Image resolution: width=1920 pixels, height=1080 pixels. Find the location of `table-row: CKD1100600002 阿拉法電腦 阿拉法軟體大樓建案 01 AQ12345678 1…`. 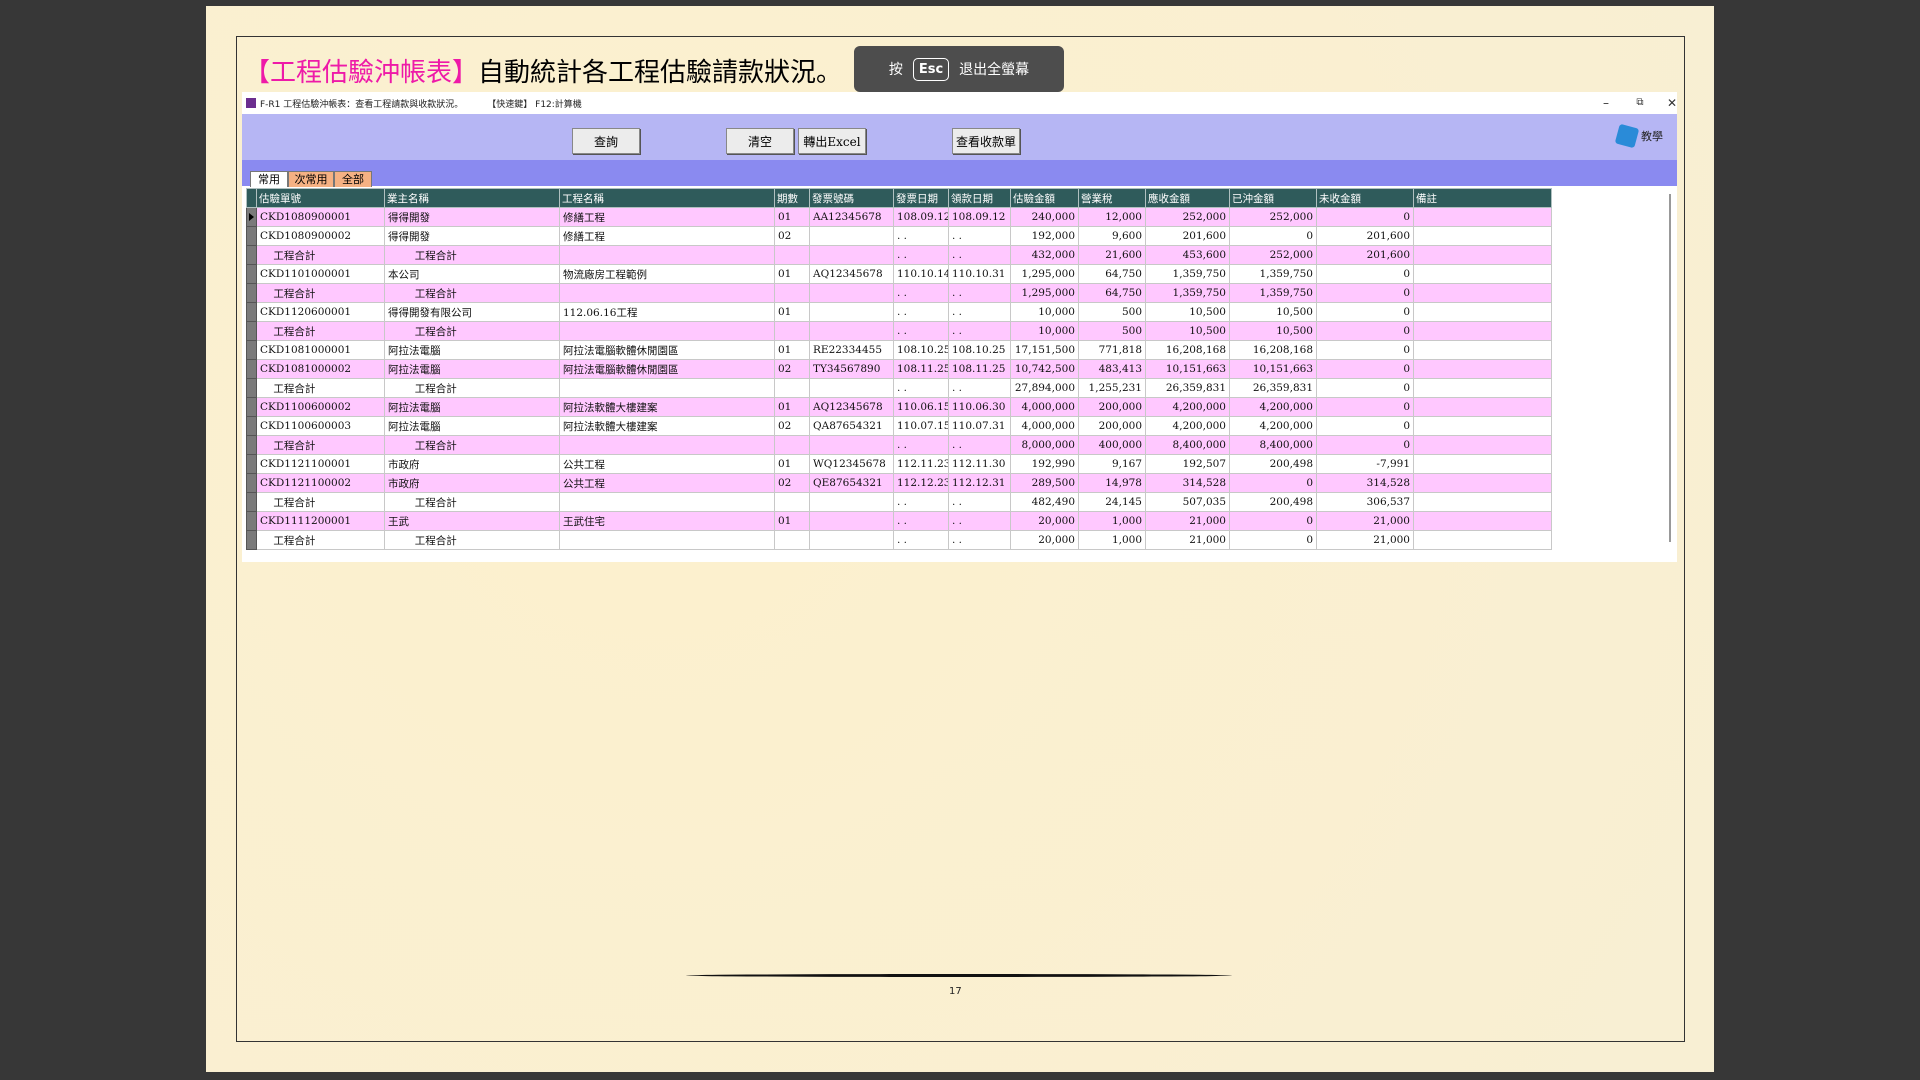

table-row: CKD1100600002 阿拉法電腦 阿拉法軟體大樓建案 01 AQ12345678 1… is located at coordinates (899, 407).